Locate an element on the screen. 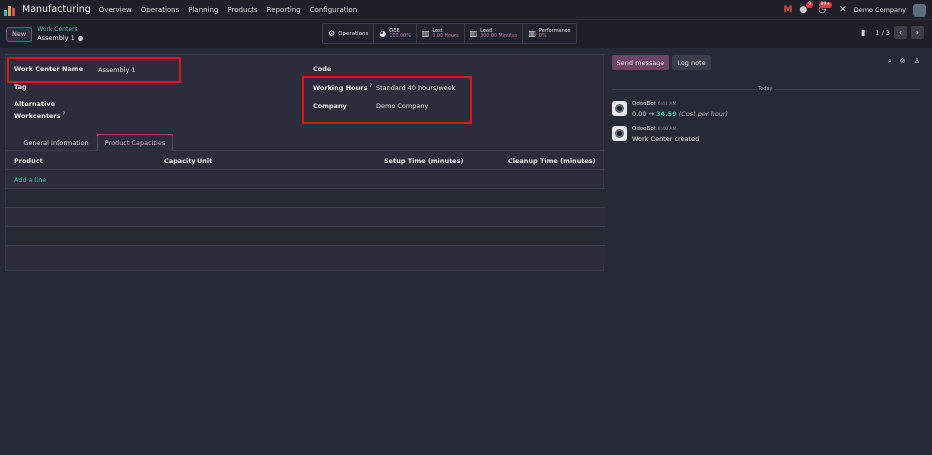 This screenshot has width=932, height=455. column-capacity: Capacity is located at coordinates (180, 161).